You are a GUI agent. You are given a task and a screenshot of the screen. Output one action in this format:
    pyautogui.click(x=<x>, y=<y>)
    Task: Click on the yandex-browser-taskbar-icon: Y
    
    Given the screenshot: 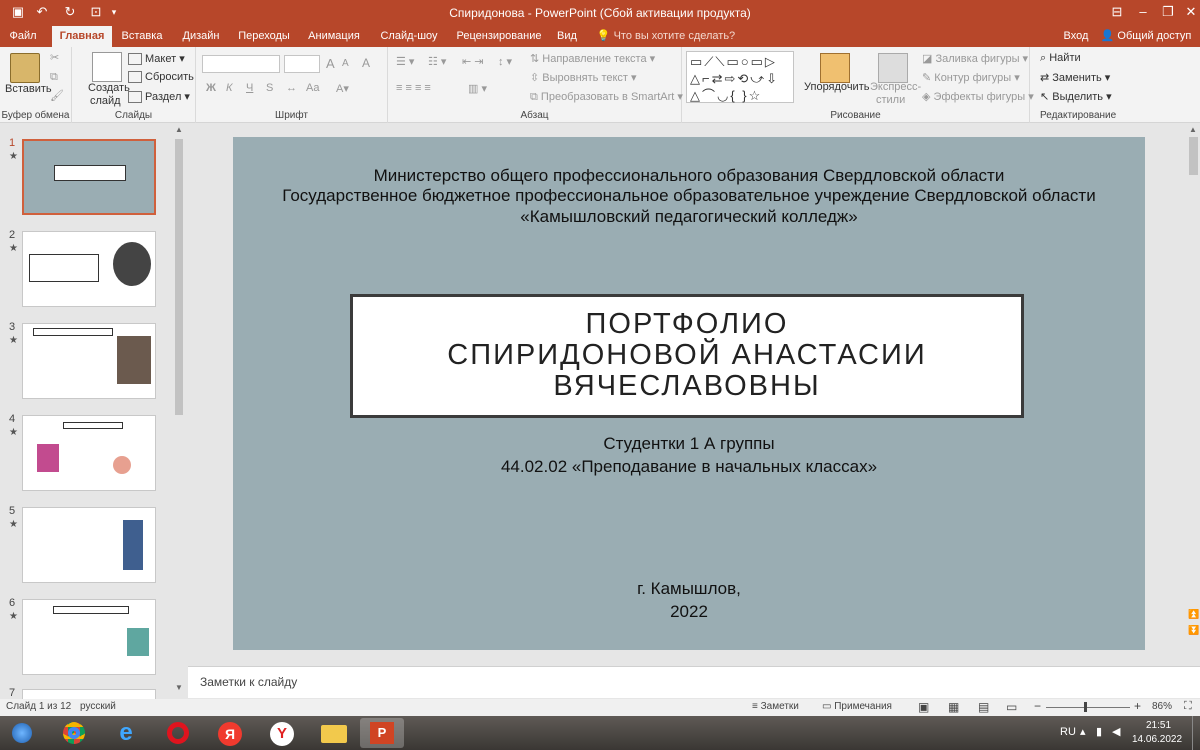 What is the action you would take?
    pyautogui.click(x=282, y=733)
    